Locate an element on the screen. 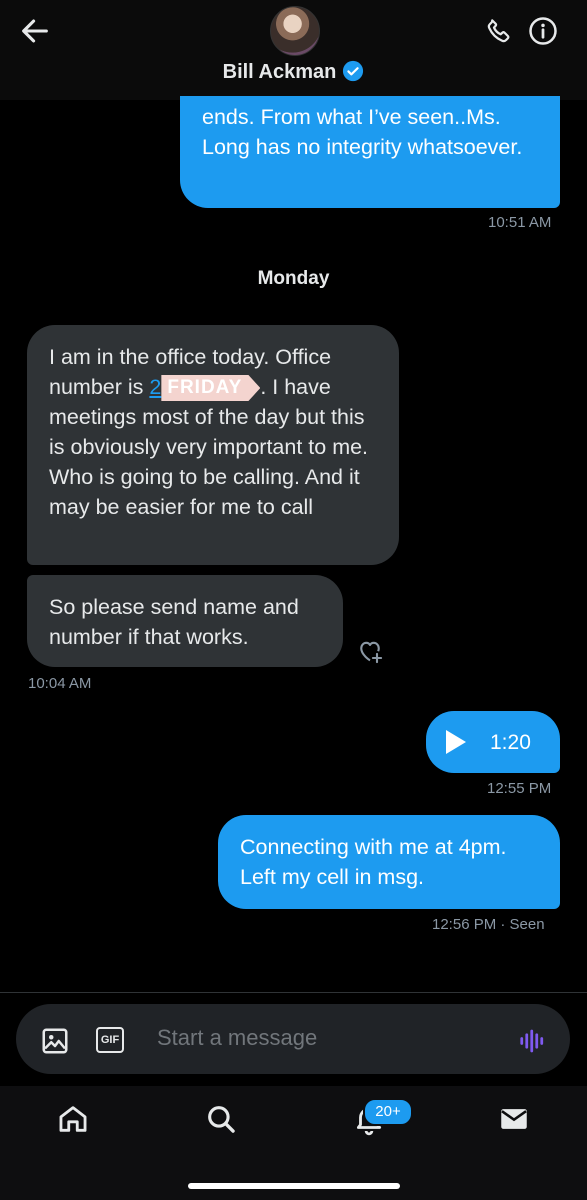 The width and height of the screenshot is (587, 1200). notifications-badge: 20+ is located at coordinates (388, 1112).